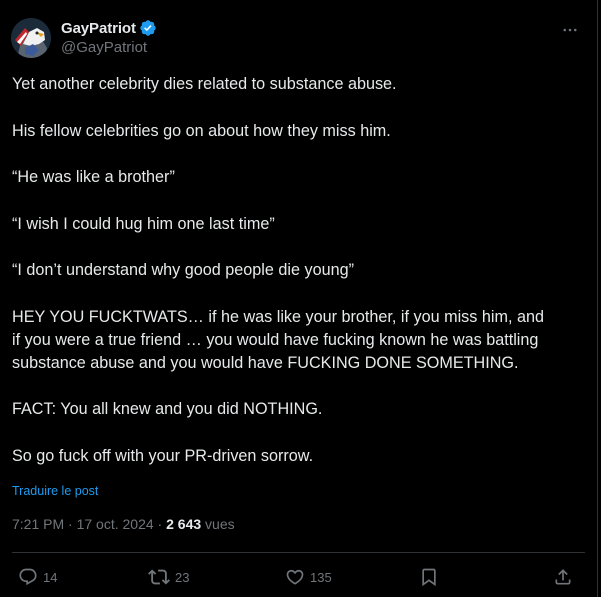 The width and height of the screenshot is (601, 597). What do you see at coordinates (115, 524) in the screenshot?
I see `post-date: 17 oct. 2024` at bounding box center [115, 524].